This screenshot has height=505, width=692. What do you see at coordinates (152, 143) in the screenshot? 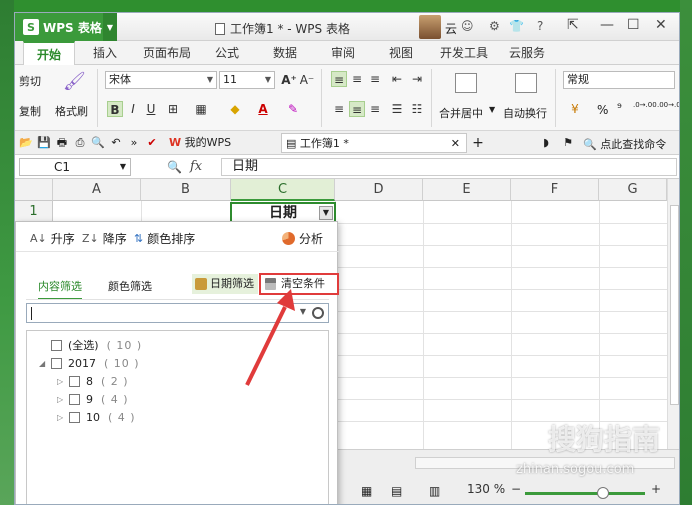
I see `pin-icon: ✔` at bounding box center [152, 143].